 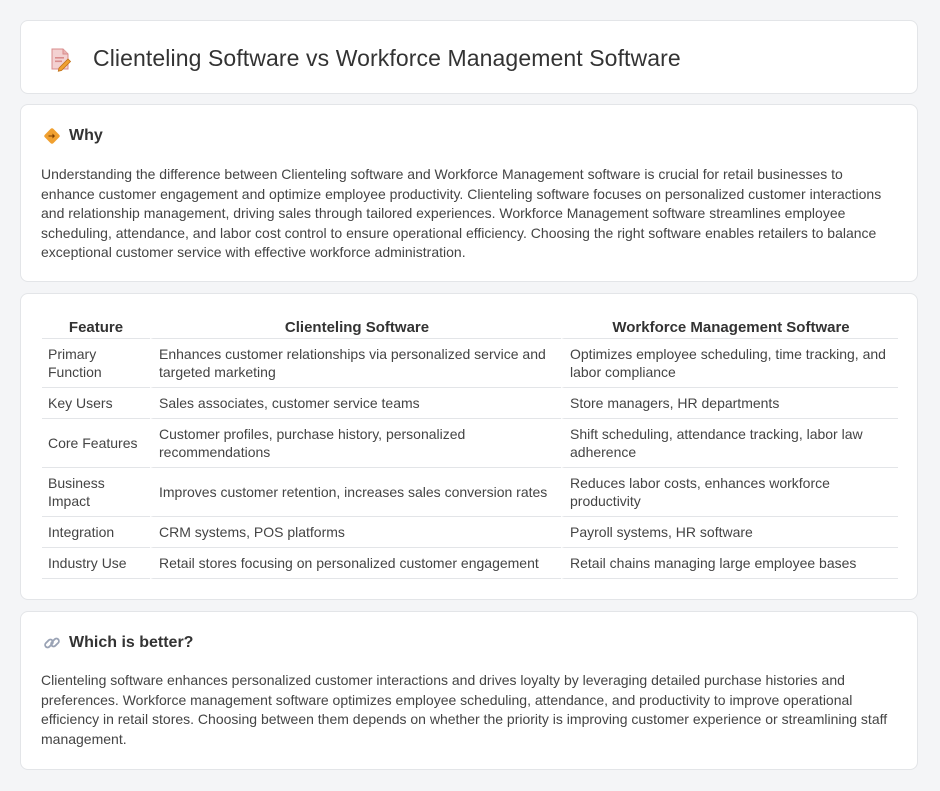 I want to click on header-clienteling: Clienteling Software, so click(x=355, y=328).